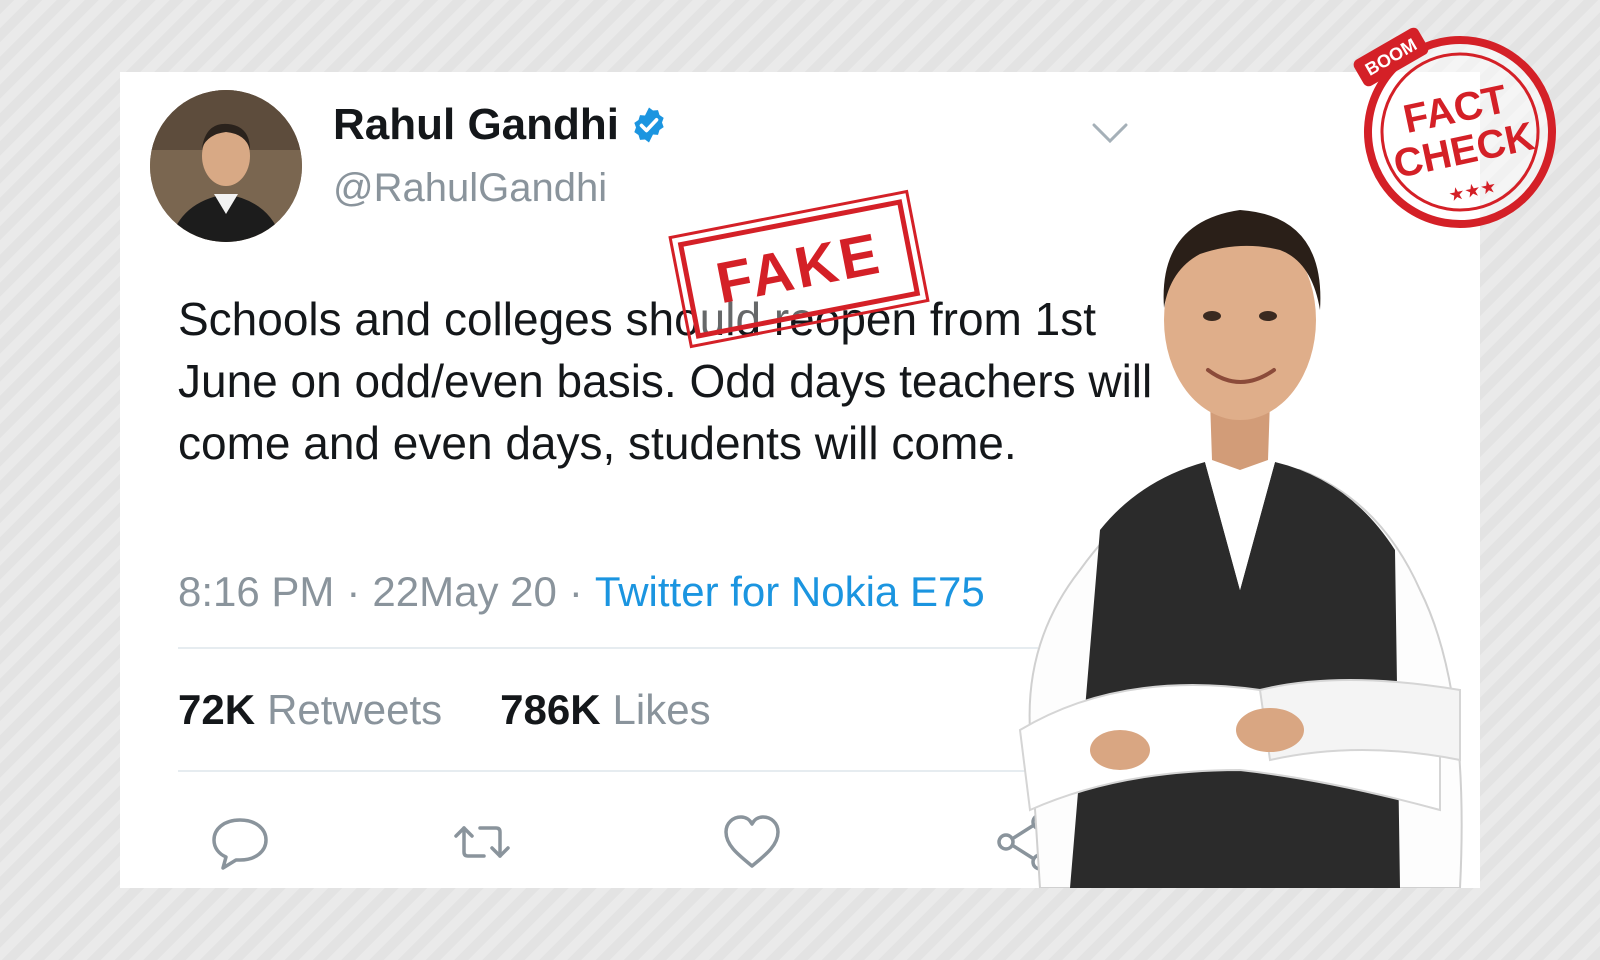  I want to click on retweet-icon, so click(482, 842).